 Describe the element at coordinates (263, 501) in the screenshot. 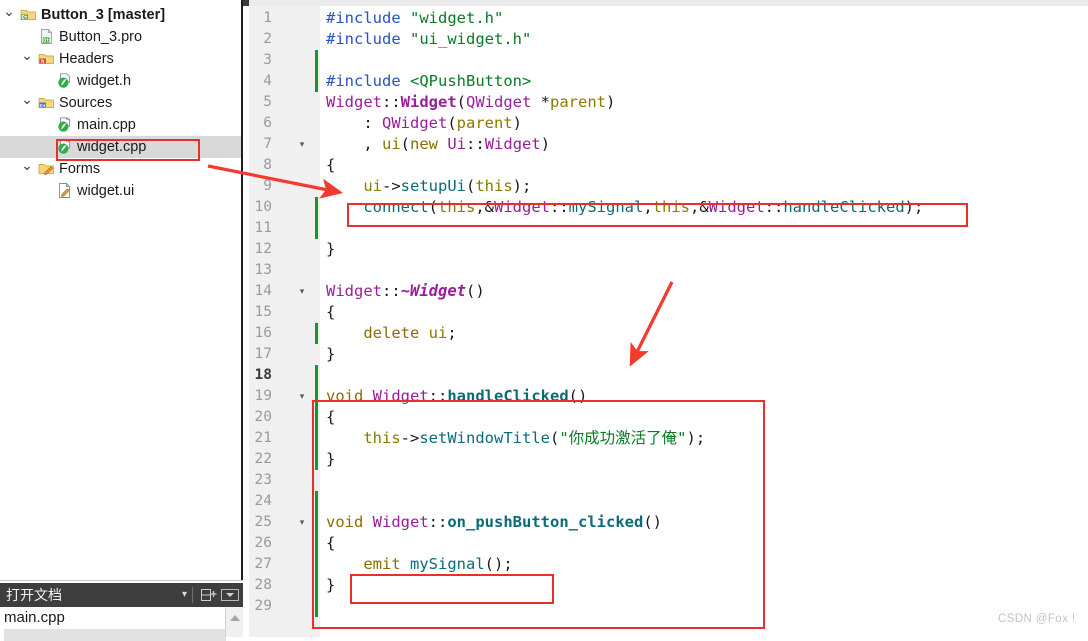

I see `line-number: 24` at that location.